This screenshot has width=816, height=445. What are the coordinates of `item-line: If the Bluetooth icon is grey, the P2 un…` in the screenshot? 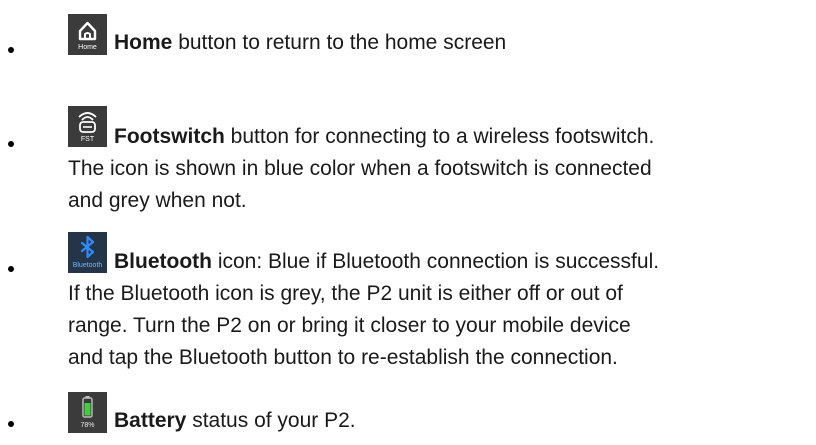 It's located at (345, 293).